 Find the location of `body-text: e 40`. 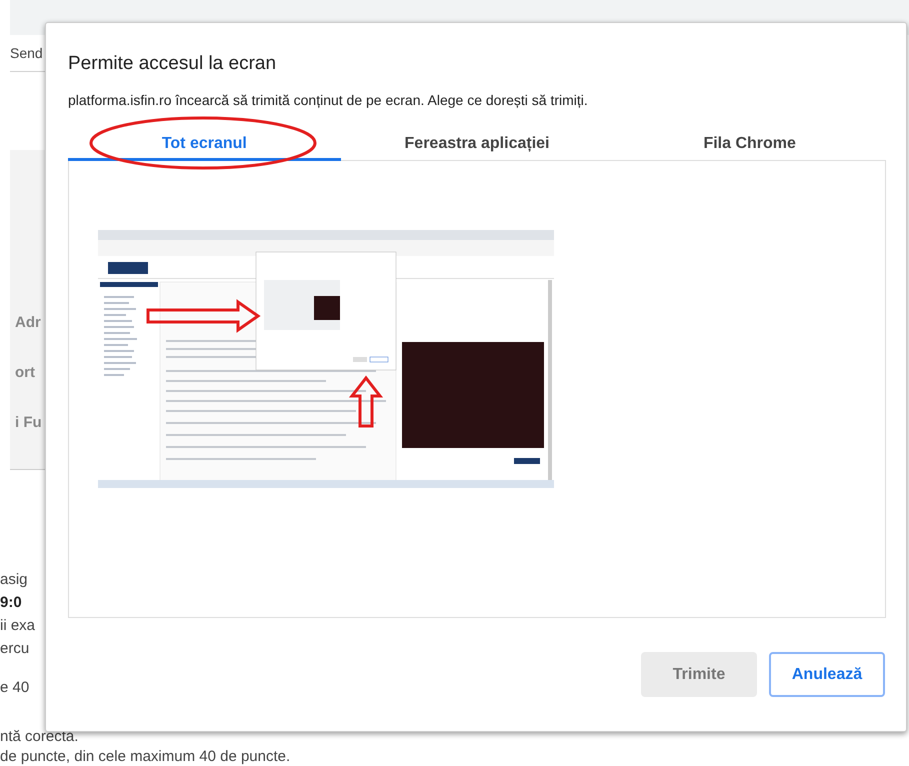

body-text: e 40 is located at coordinates (15, 688).